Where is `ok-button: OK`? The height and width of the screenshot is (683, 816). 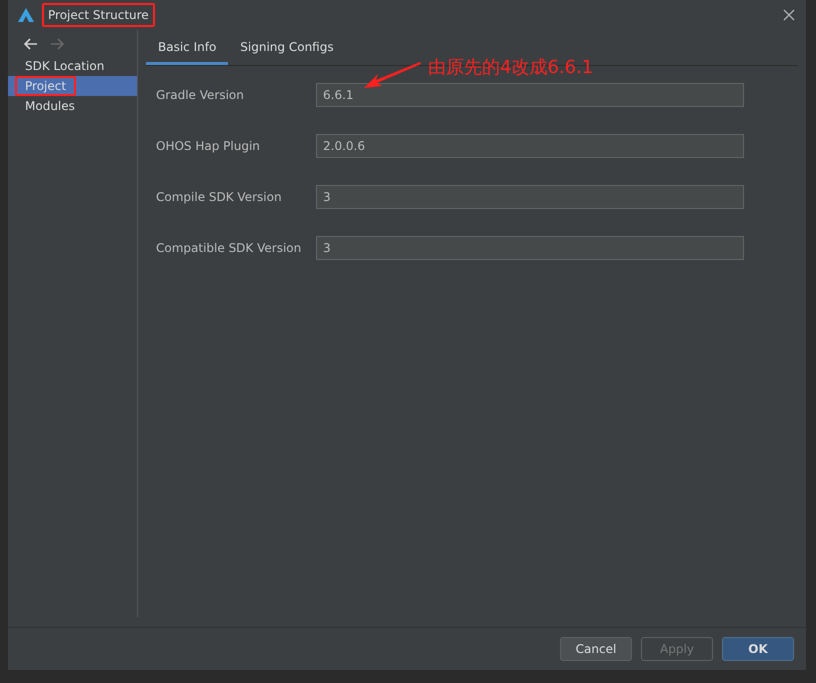 ok-button: OK is located at coordinates (758, 649).